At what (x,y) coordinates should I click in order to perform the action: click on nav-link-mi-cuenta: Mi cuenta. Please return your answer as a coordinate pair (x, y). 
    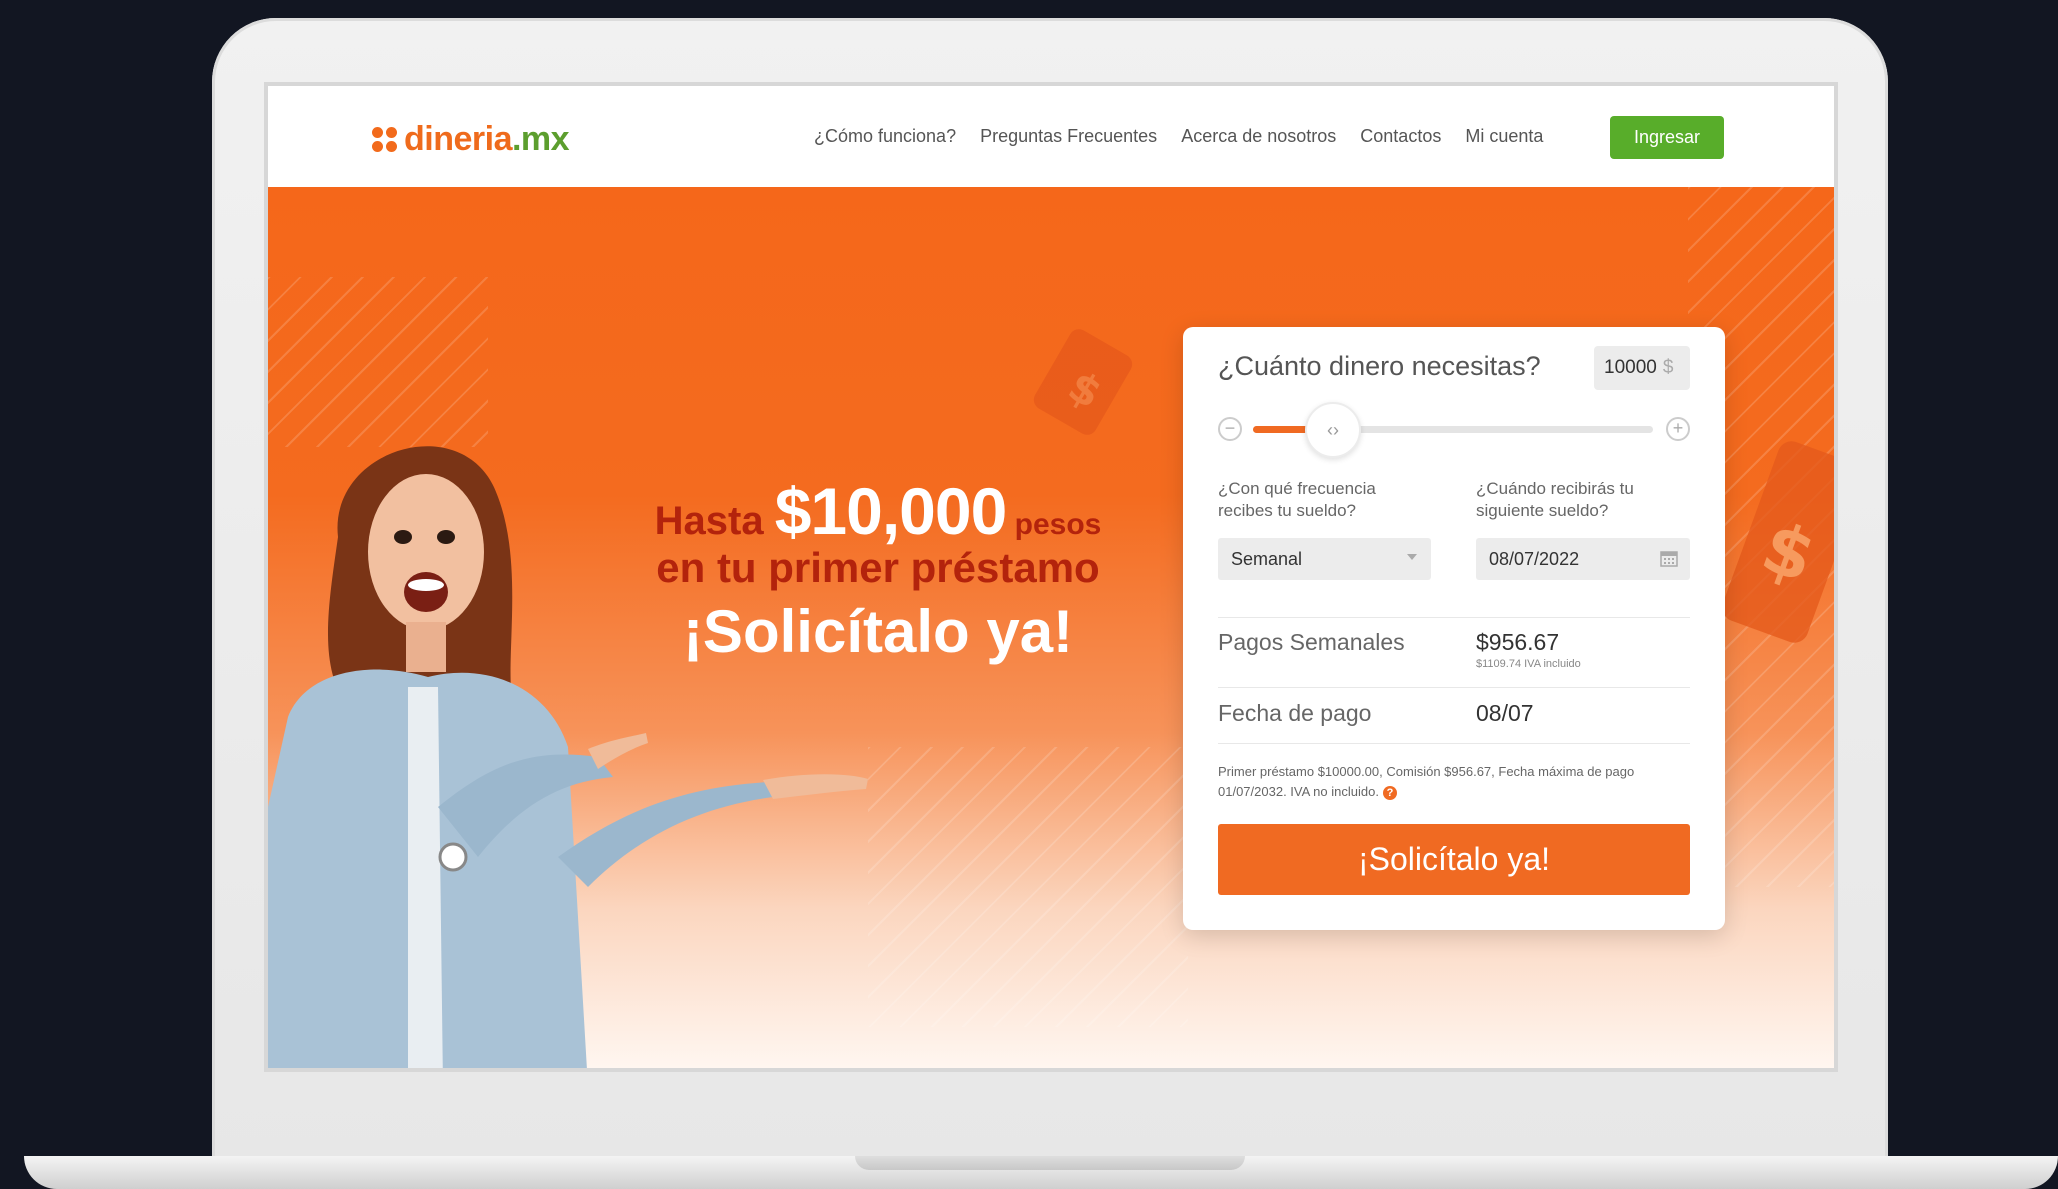
    Looking at the image, I should click on (1504, 136).